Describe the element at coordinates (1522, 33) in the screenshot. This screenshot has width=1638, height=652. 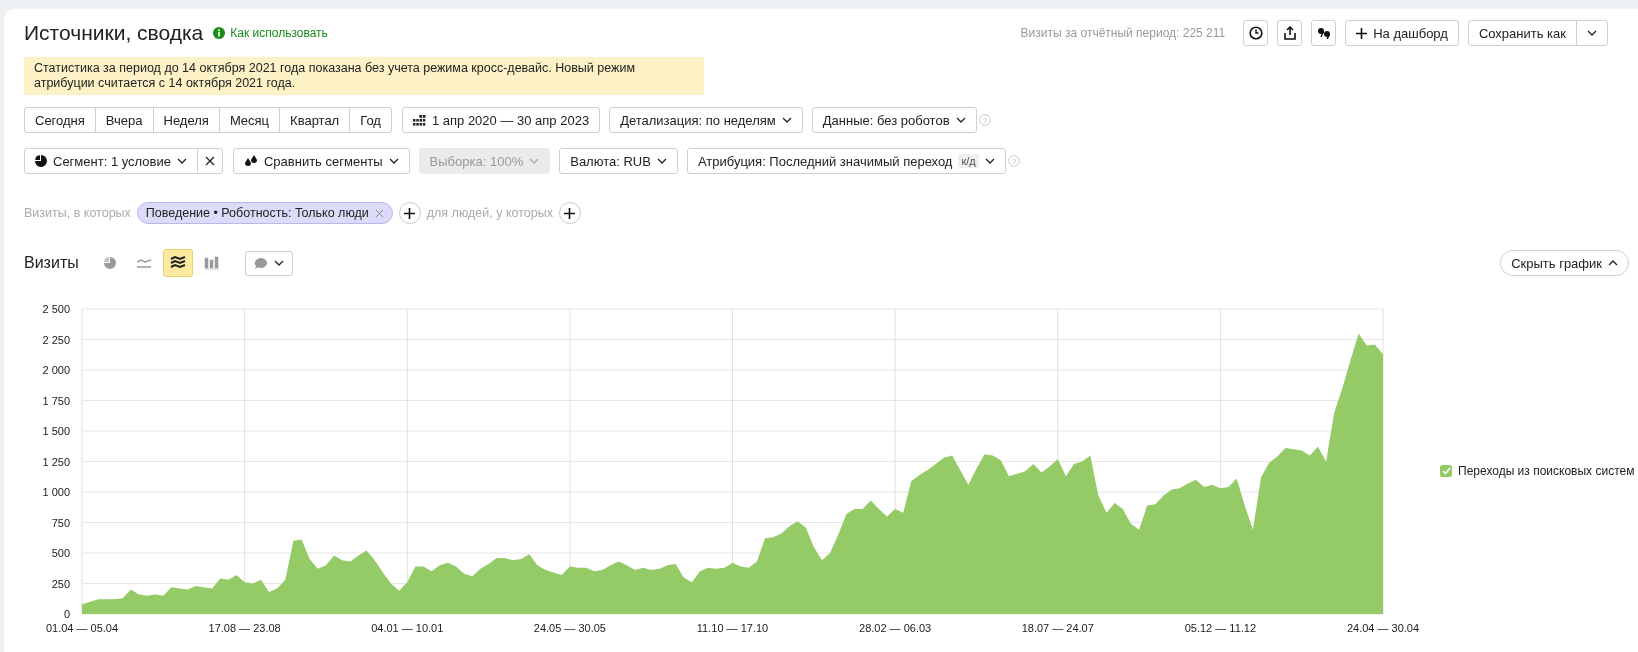
I see `save-as-button: Сохранить как` at that location.